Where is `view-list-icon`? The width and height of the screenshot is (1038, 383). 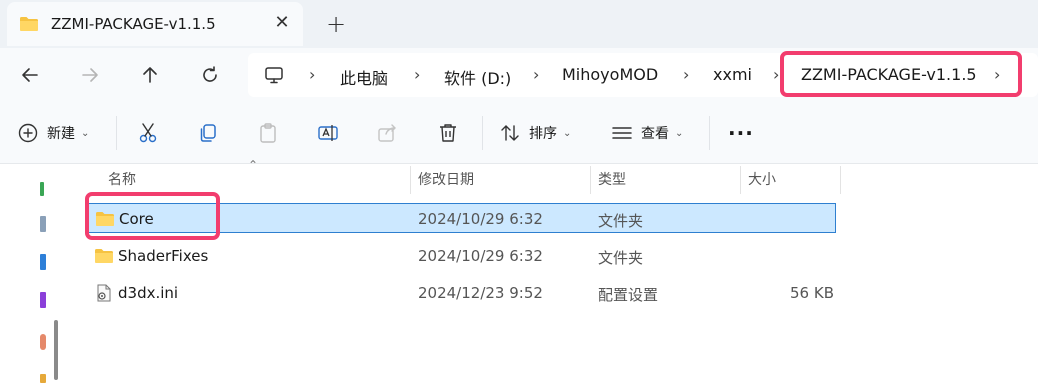 view-list-icon is located at coordinates (622, 133).